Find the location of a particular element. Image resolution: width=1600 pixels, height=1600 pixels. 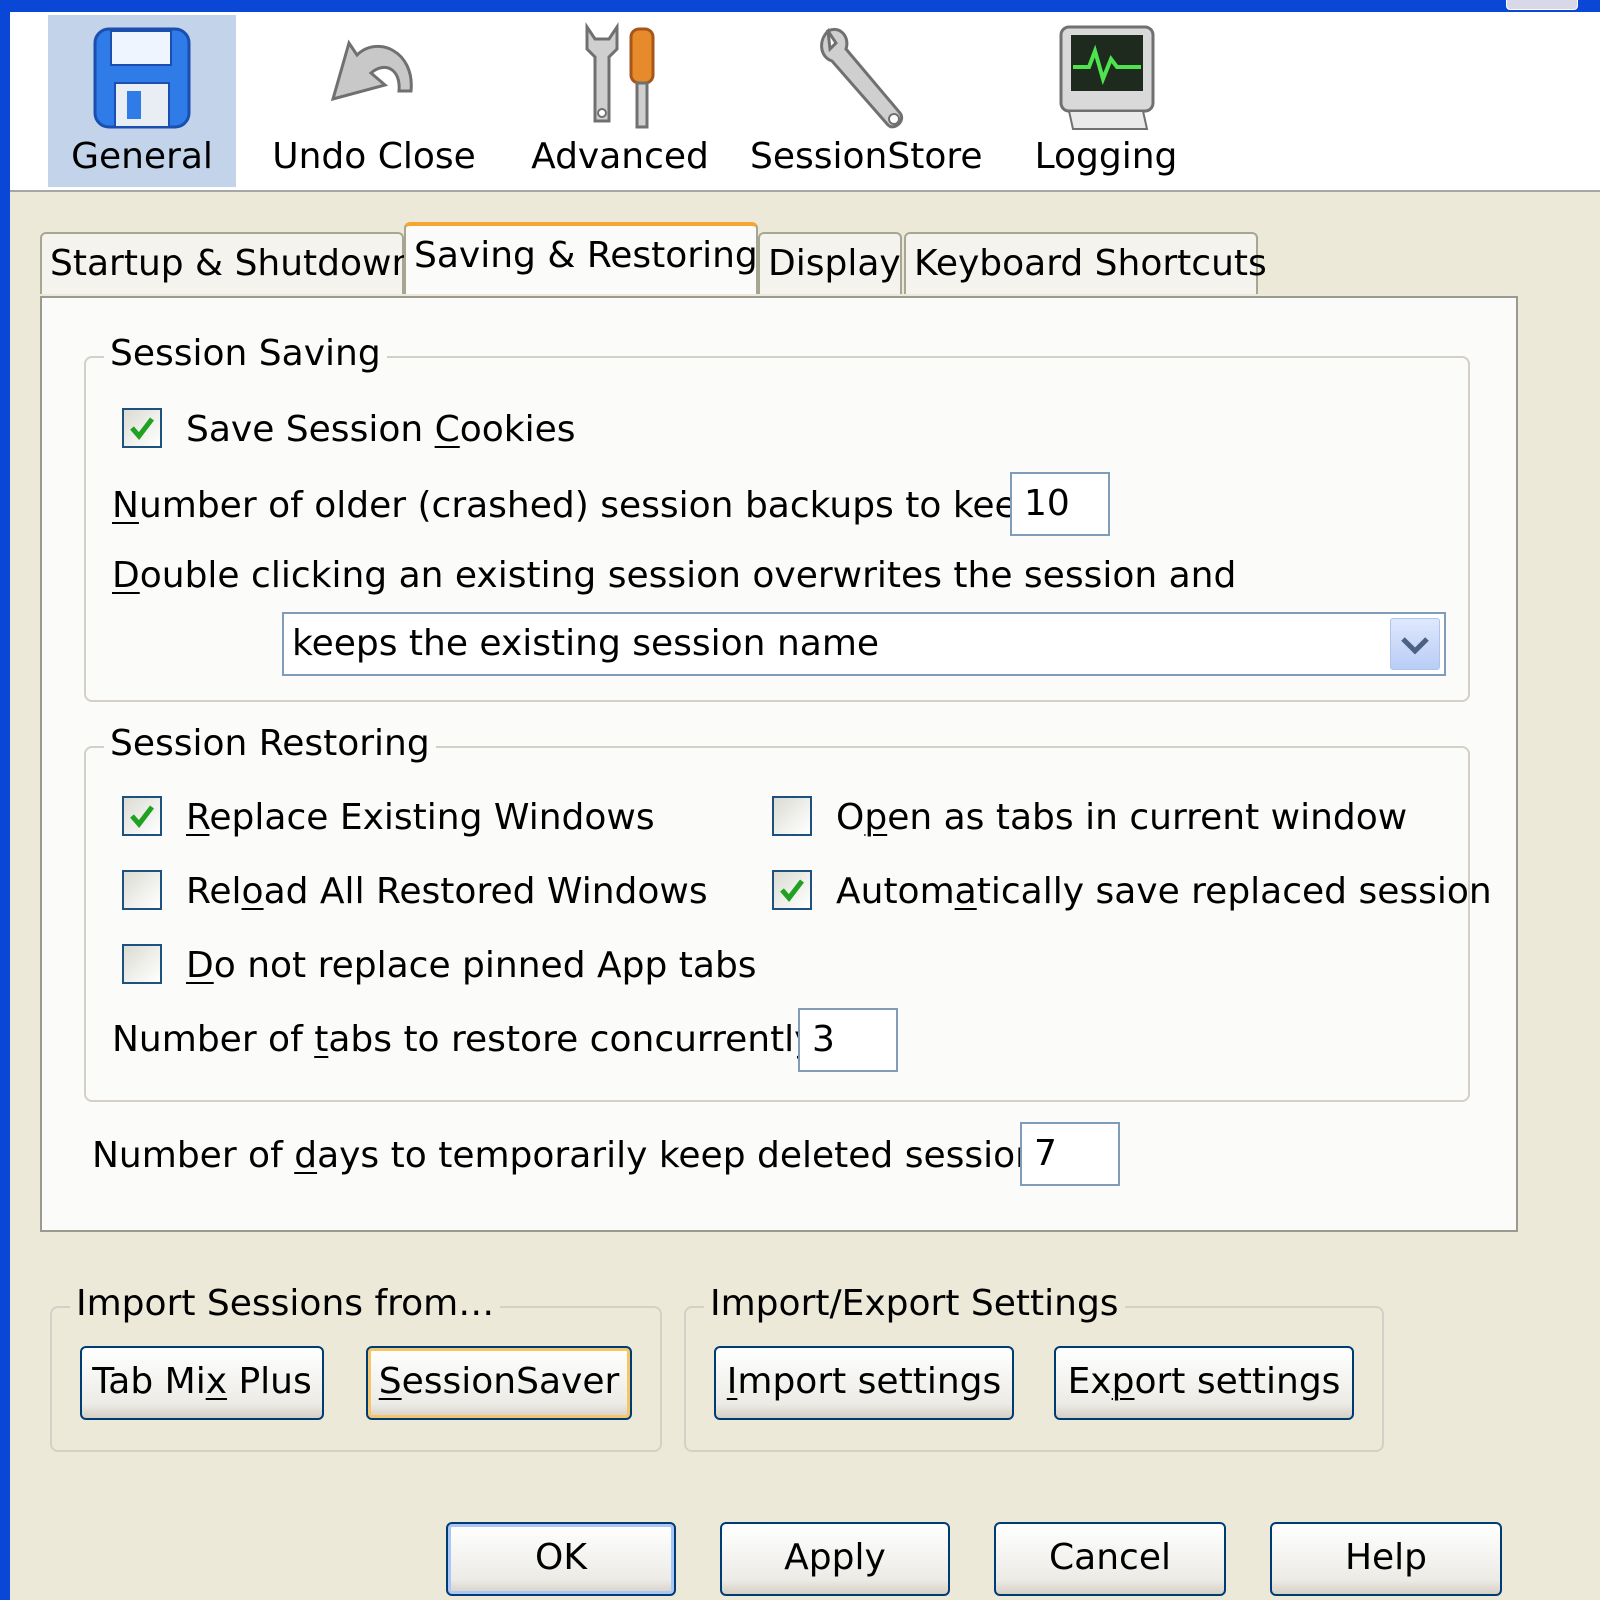

tab-keyboard-shortcuts-label: Keyboard Shortcuts is located at coordinates (1090, 263).